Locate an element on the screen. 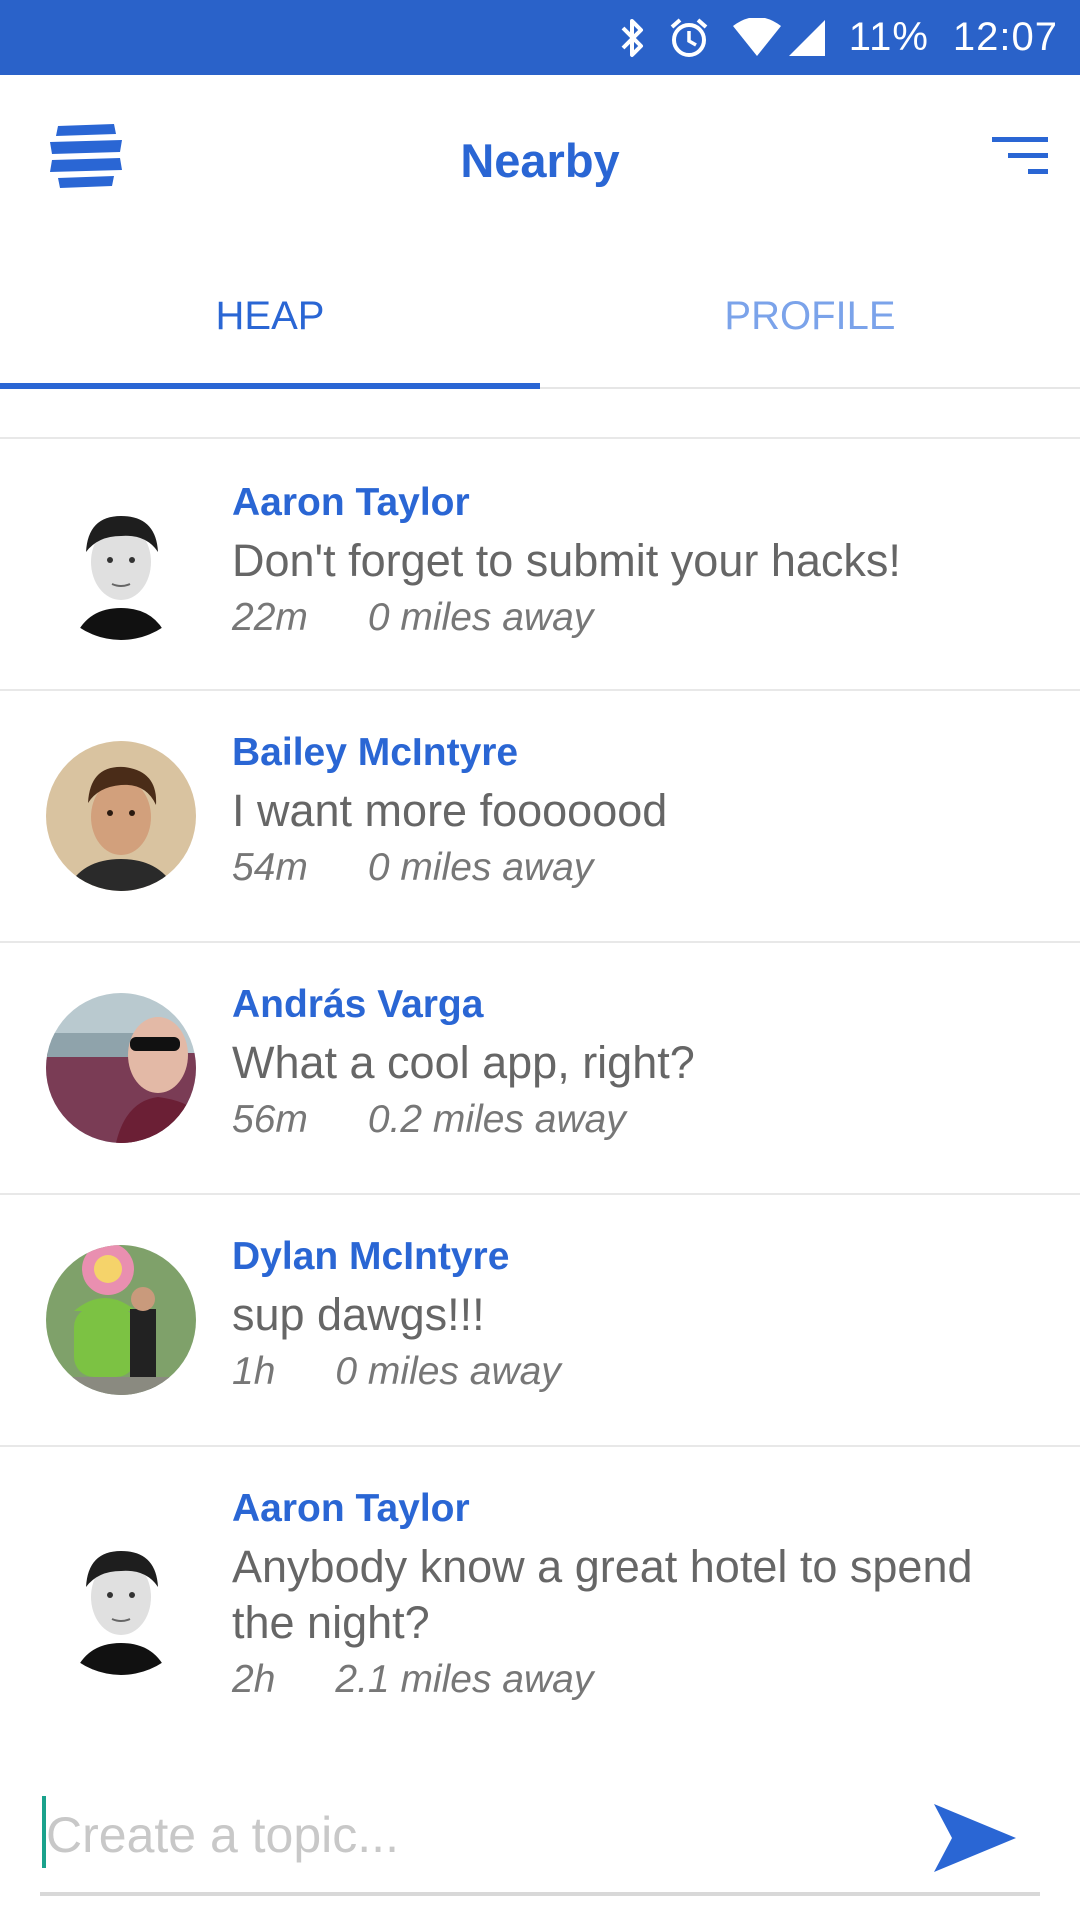 The height and width of the screenshot is (1920, 1080). app-bar: Nearby is located at coordinates (540, 160).